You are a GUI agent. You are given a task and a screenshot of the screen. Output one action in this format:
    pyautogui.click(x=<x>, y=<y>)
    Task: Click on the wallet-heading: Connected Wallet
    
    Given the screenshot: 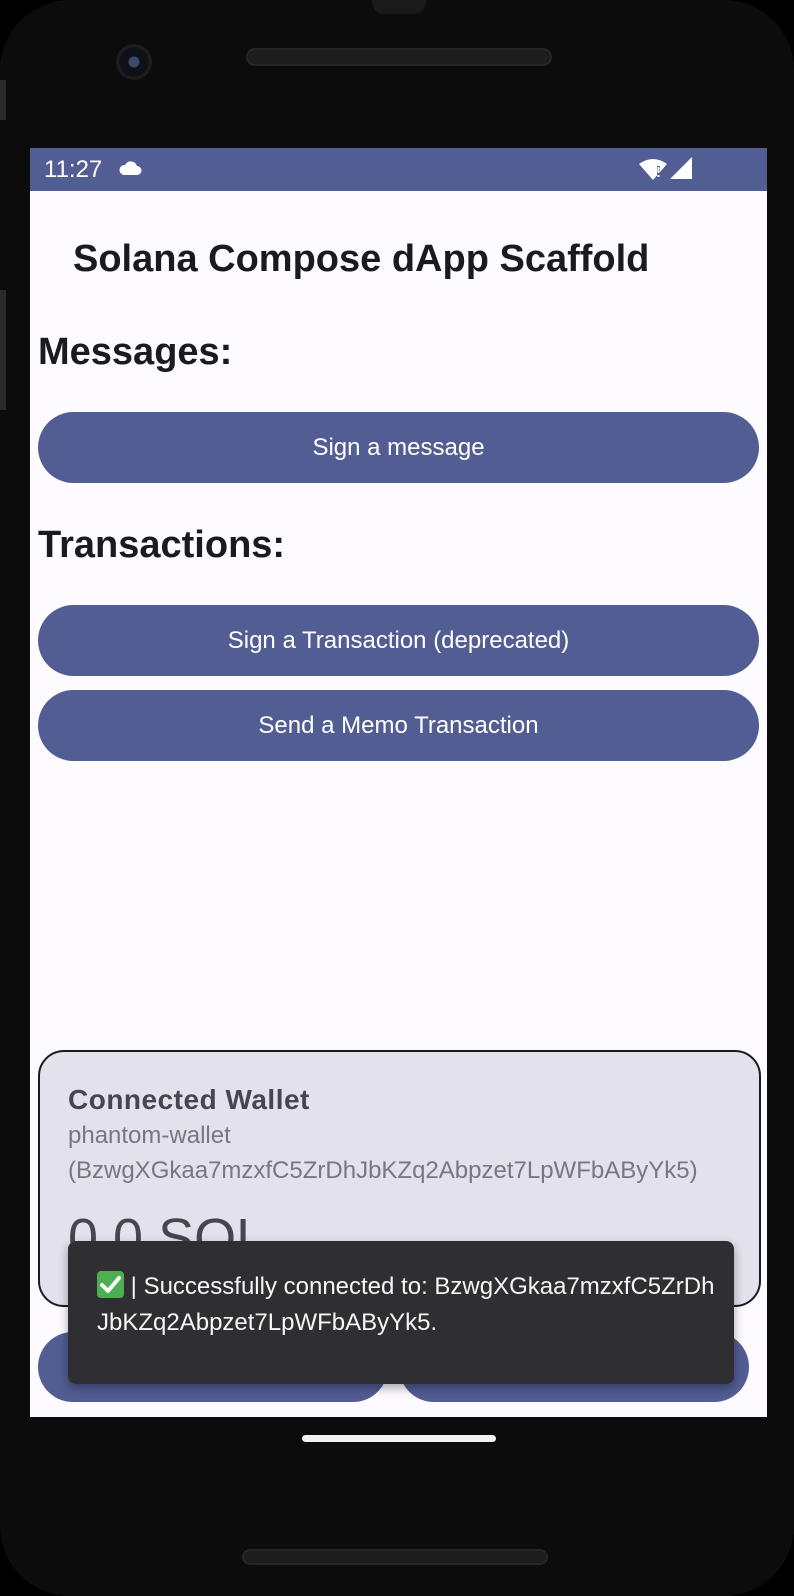 What is the action you would take?
    pyautogui.click(x=189, y=1099)
    